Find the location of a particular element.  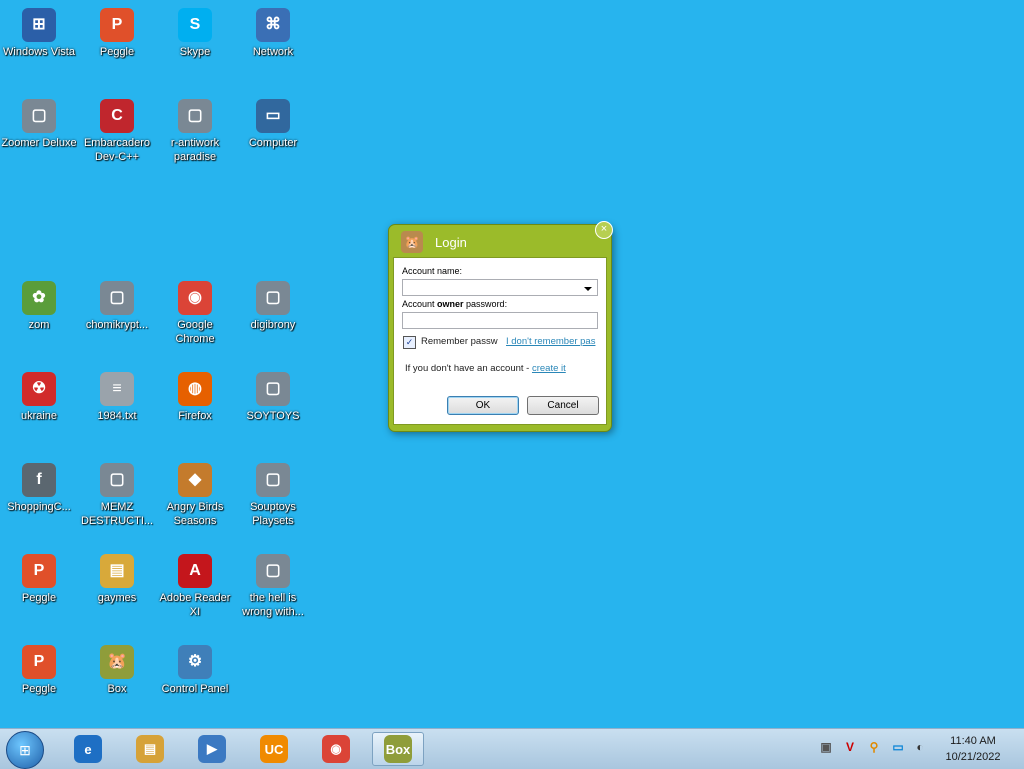

desktop-icon: ◉ Google Chrome is located at coordinates (195, 311).